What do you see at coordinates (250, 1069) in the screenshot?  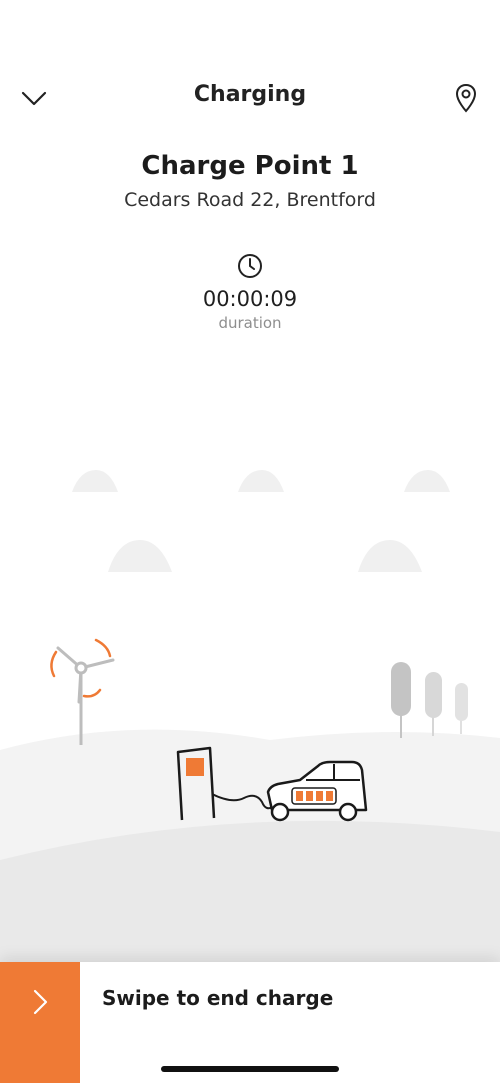 I see `home-indicator` at bounding box center [250, 1069].